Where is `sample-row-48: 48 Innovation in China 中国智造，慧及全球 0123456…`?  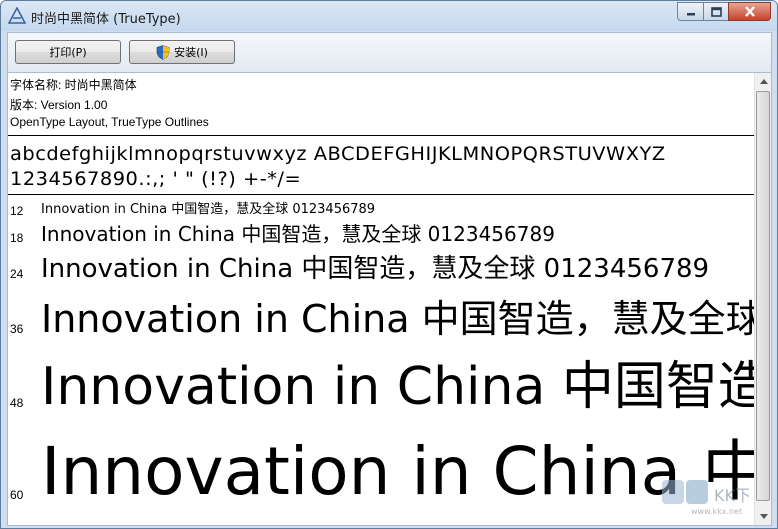
sample-row-48: 48 Innovation in China 中国智造，慧及全球 0123456… is located at coordinates (382, 388).